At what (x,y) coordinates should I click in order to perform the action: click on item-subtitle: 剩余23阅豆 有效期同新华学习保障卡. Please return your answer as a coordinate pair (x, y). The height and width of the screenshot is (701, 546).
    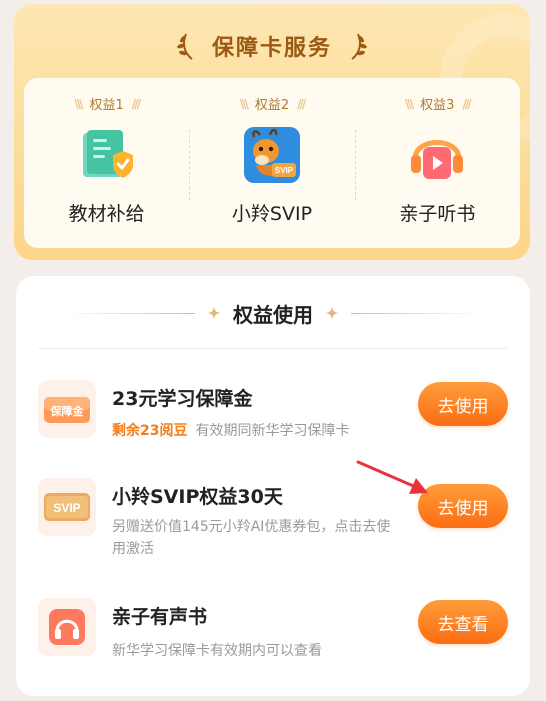
    Looking at the image, I should click on (230, 430).